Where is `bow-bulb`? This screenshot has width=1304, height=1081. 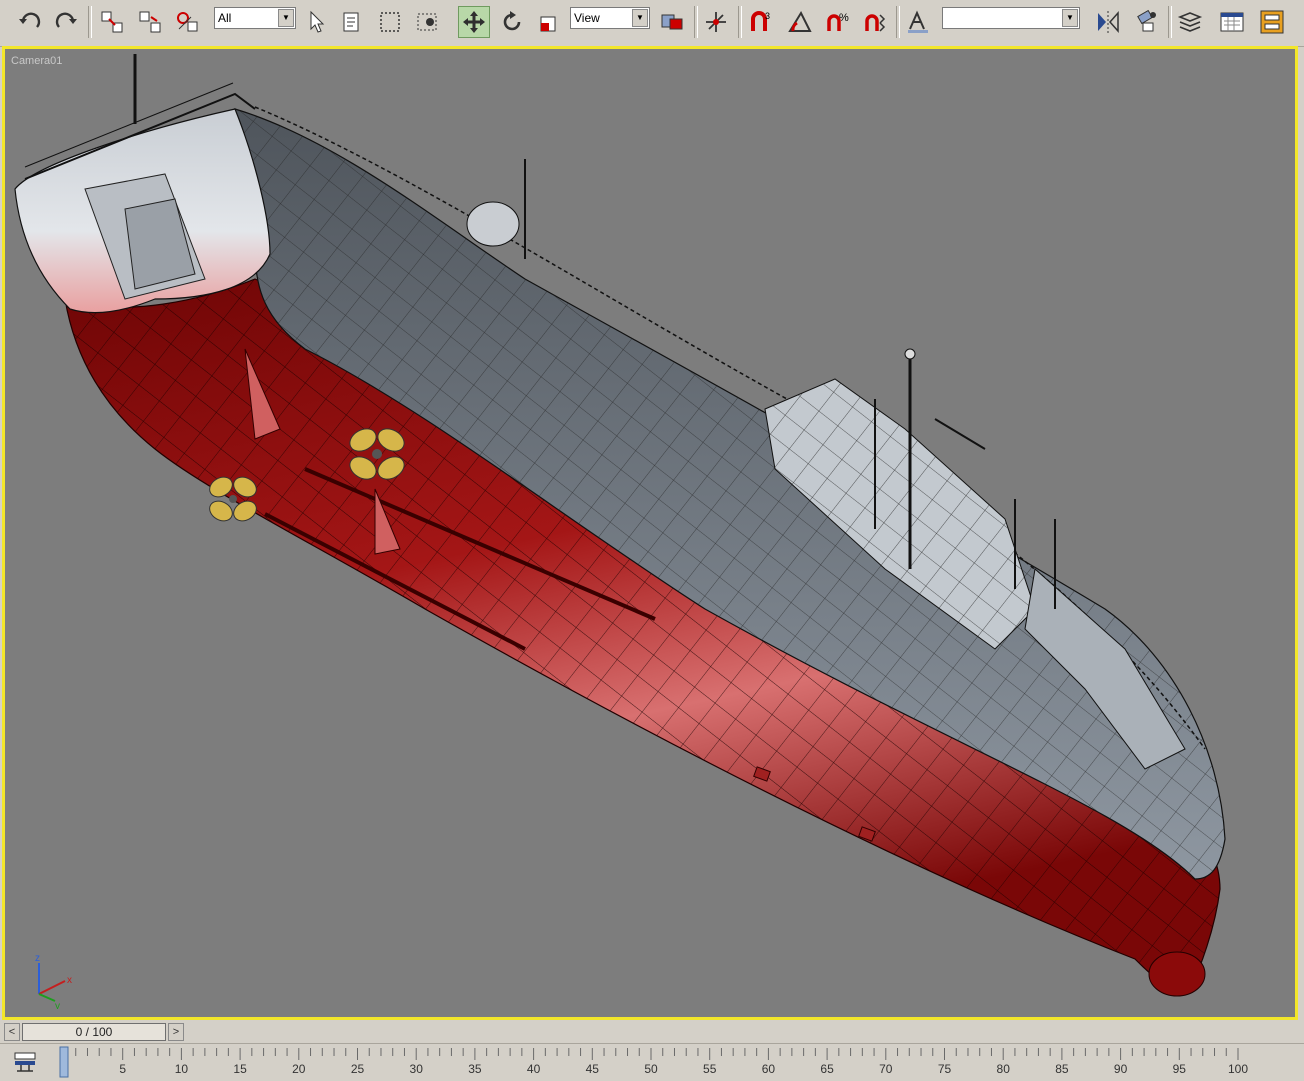
bow-bulb is located at coordinates (1177, 974).